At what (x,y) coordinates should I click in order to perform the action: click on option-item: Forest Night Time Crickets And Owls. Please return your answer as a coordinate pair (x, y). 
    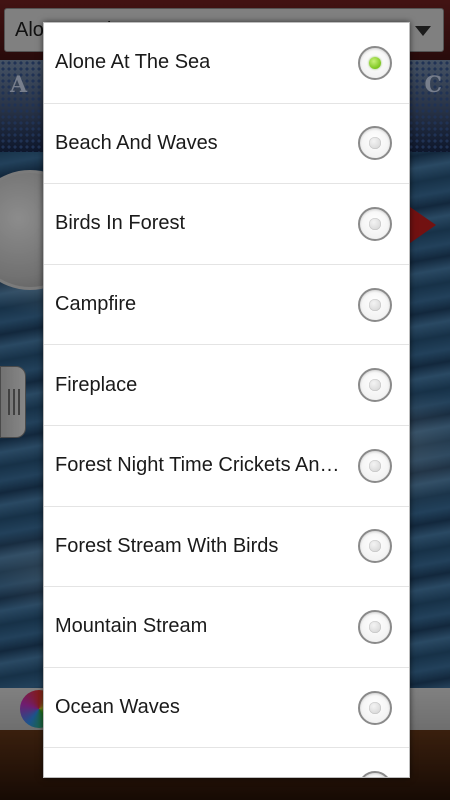
    Looking at the image, I should click on (226, 466).